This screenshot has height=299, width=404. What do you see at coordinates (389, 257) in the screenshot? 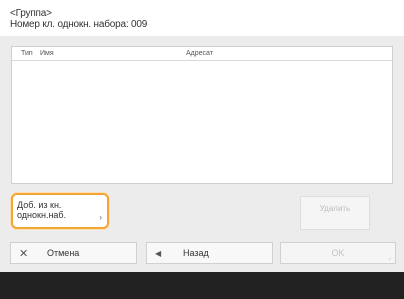
I see `corner-enter-icon: ⌟` at bounding box center [389, 257].